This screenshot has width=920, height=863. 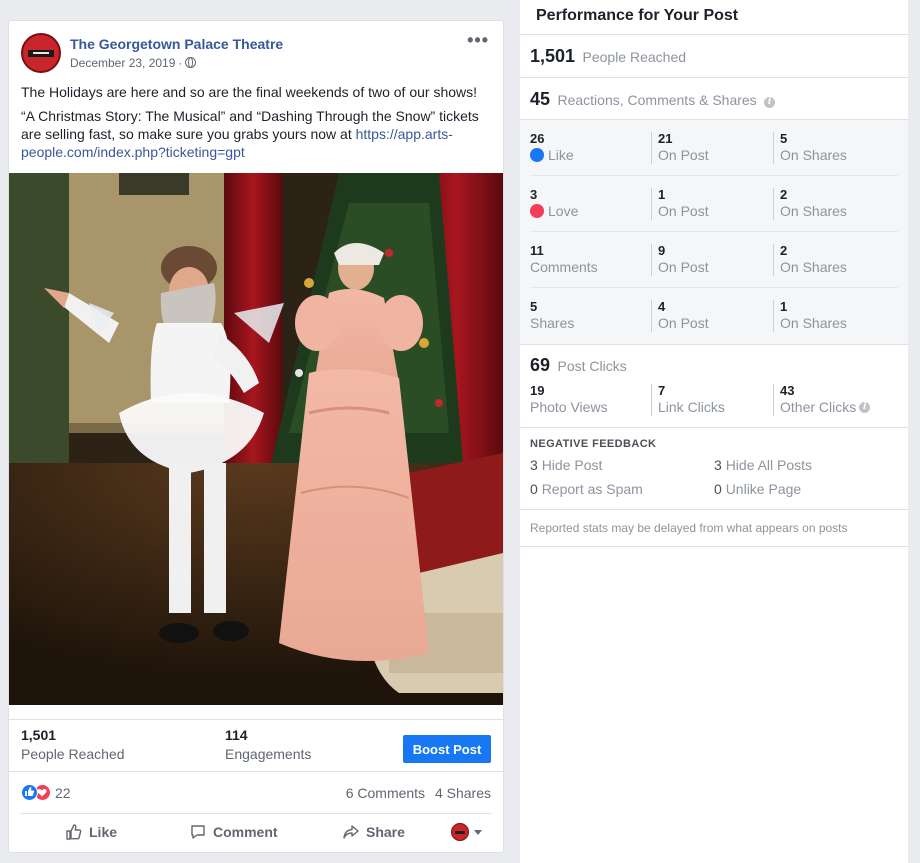 I want to click on post-actions: Like Comment Share, so click(x=256, y=831).